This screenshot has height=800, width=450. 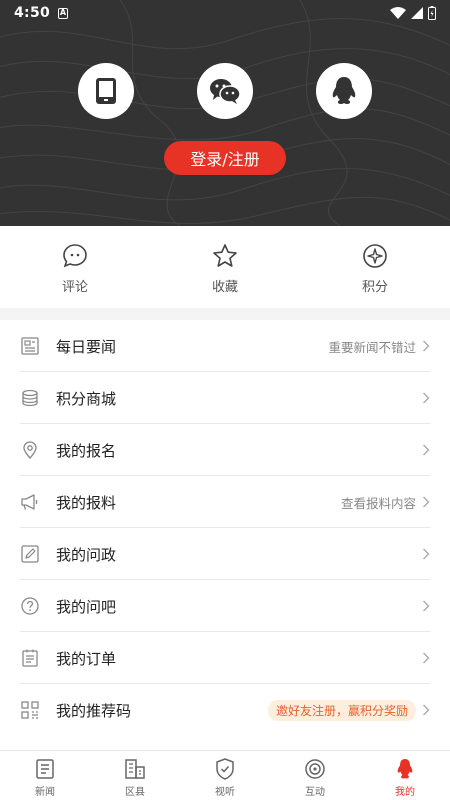 I want to click on menu-hint: 查看报料内容, so click(x=378, y=503).